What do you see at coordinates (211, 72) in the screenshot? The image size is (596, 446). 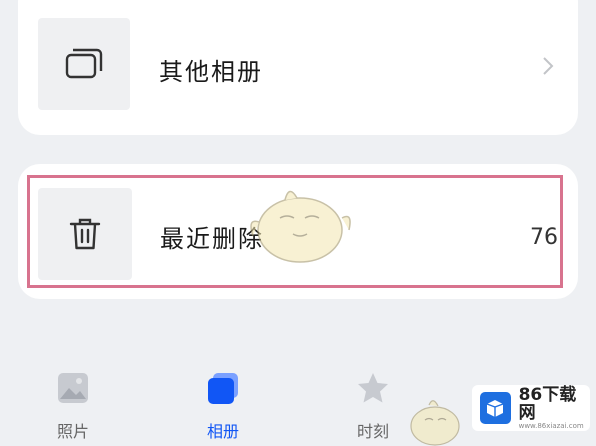 I see `other-albums-label: 其他相册` at bounding box center [211, 72].